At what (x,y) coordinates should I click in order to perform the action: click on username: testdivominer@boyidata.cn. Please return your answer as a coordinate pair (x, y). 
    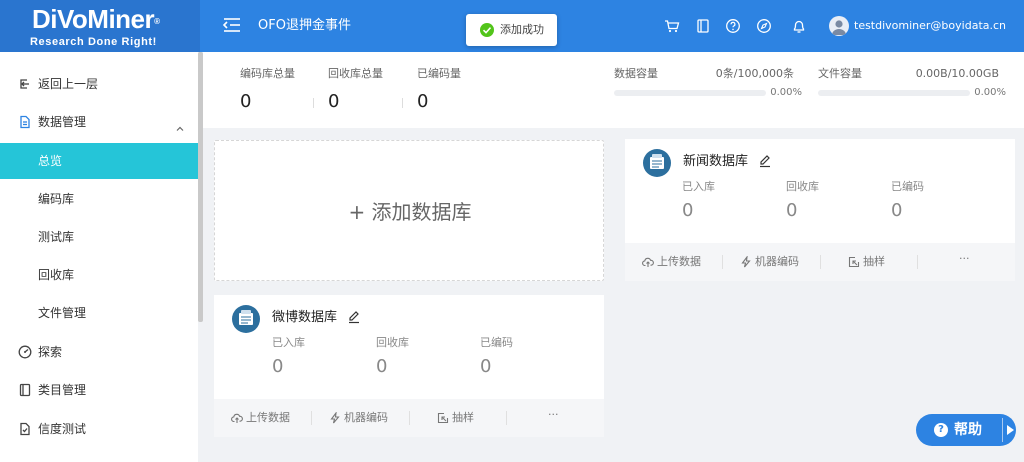
    Looking at the image, I should click on (930, 26).